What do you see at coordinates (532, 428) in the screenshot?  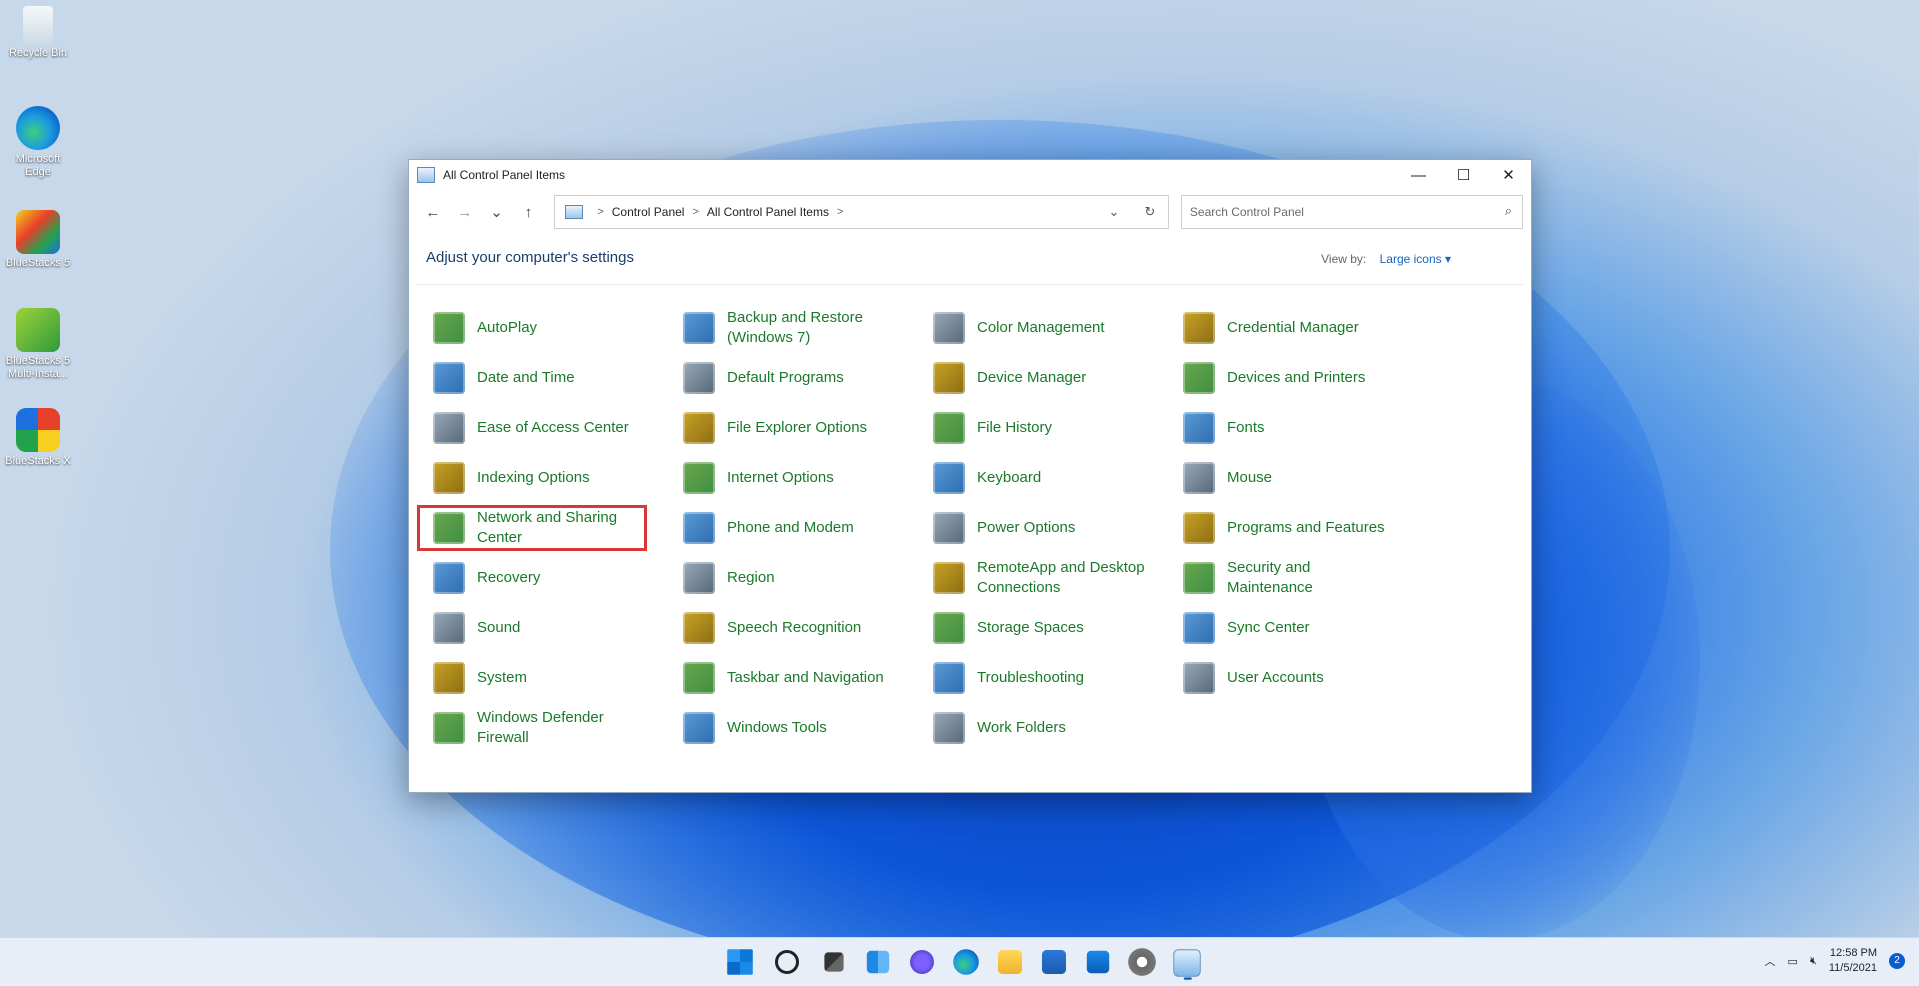 I see `cp-item-ease-of-access-center: Ease of Access Center` at bounding box center [532, 428].